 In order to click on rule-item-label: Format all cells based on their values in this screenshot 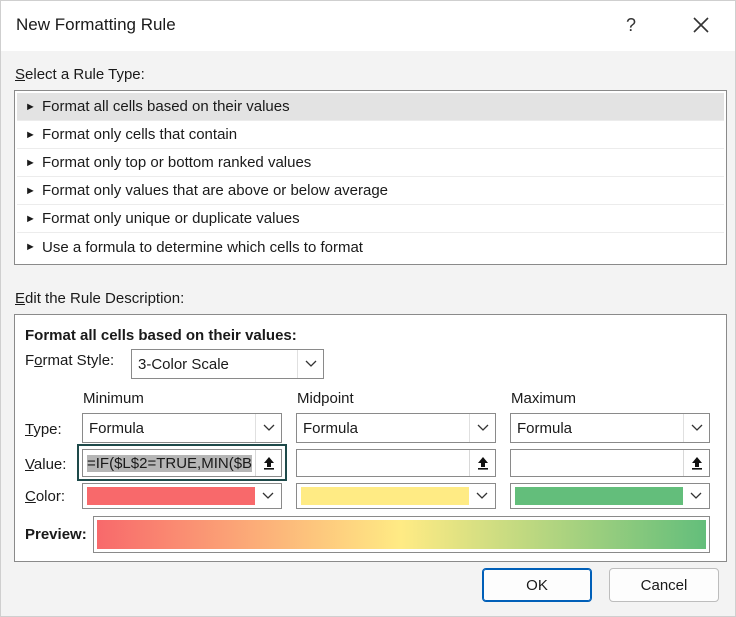, I will do `click(166, 106)`.